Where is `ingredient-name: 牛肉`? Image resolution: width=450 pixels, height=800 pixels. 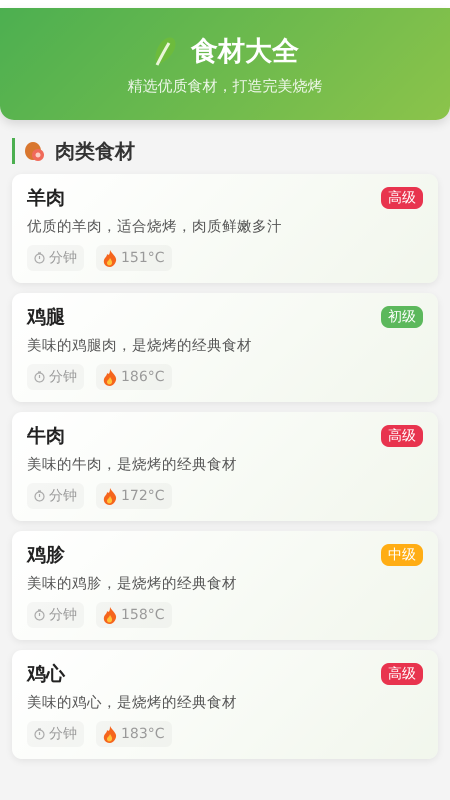 ingredient-name: 牛肉 is located at coordinates (46, 436).